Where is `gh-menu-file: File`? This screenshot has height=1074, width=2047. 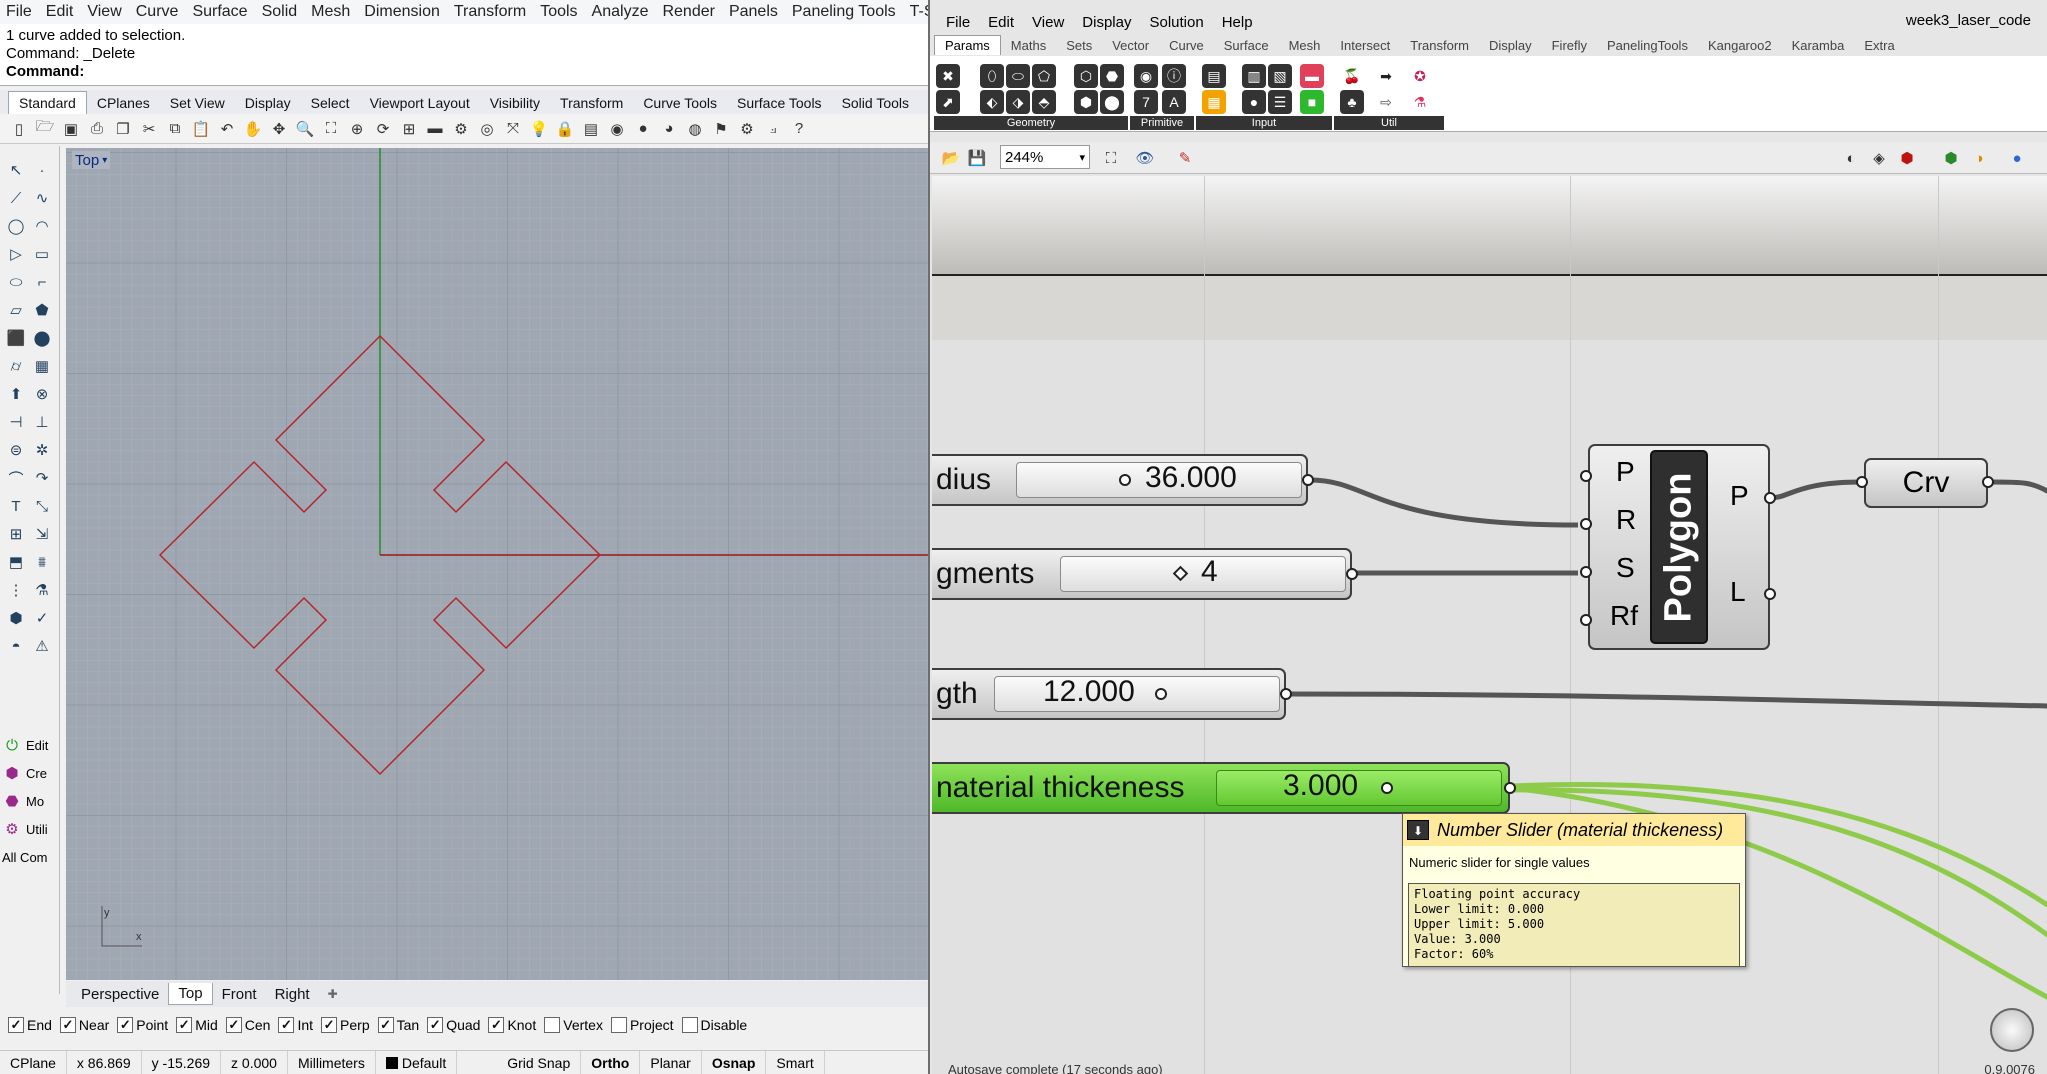
gh-menu-file: File is located at coordinates (958, 22).